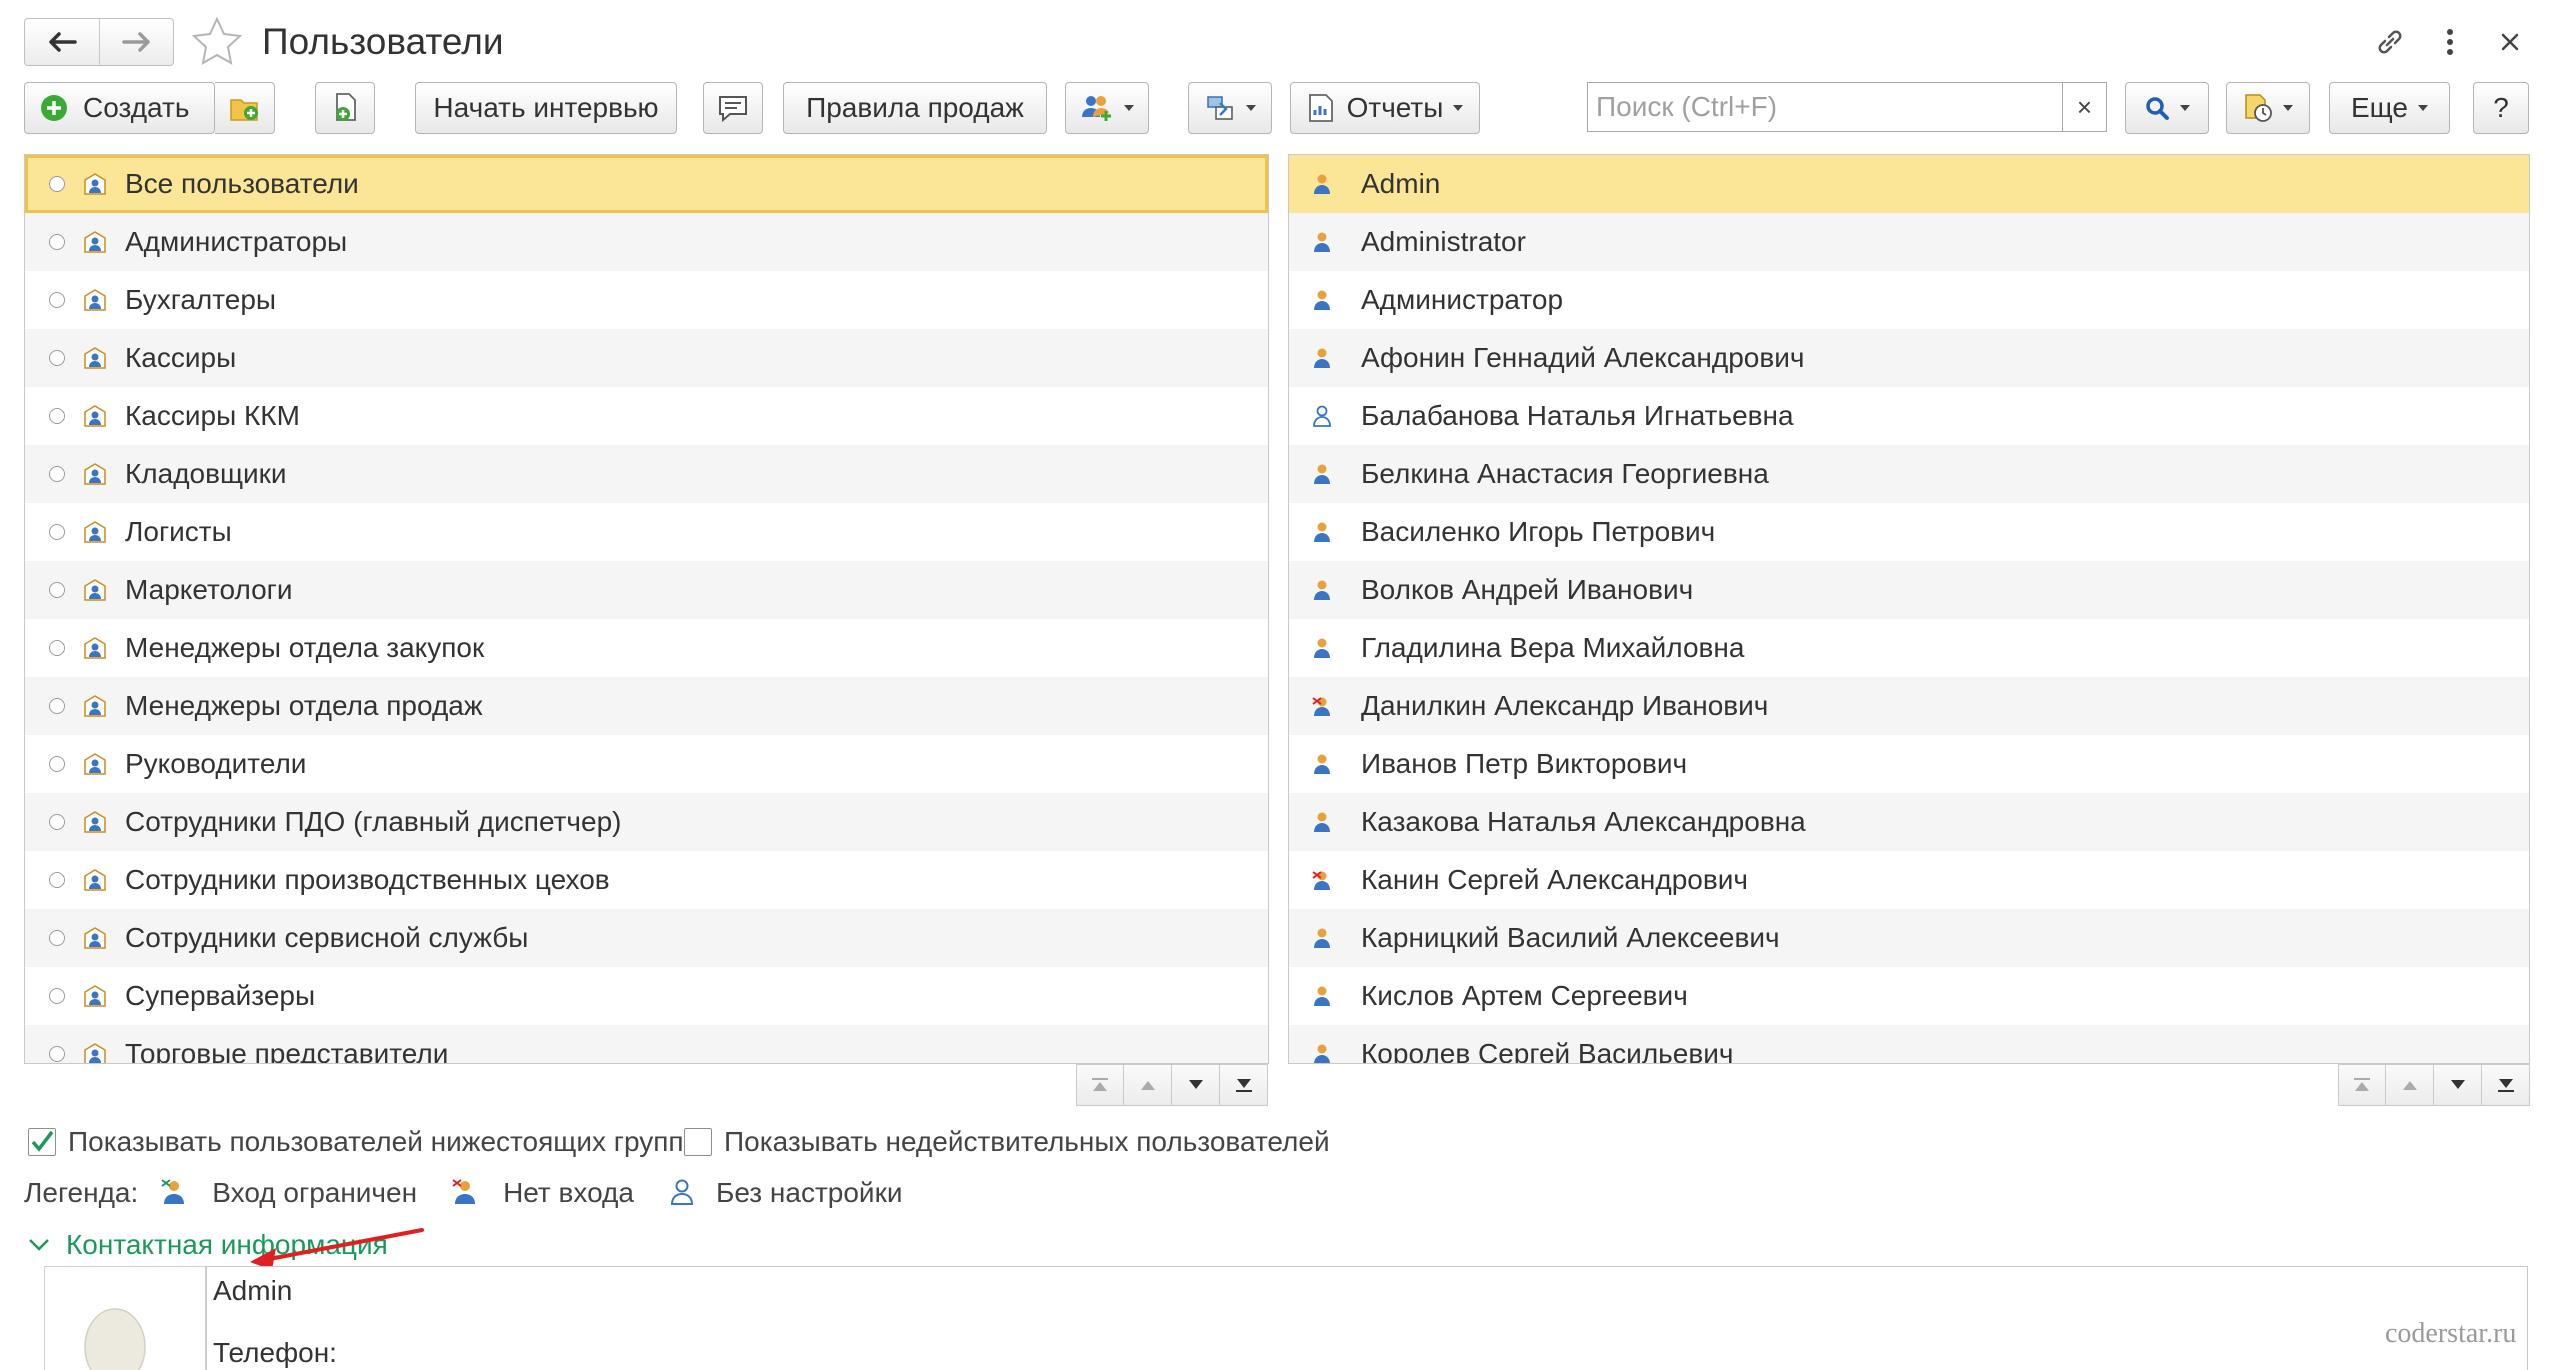  I want to click on users-actions-dropdown, so click(1107, 108).